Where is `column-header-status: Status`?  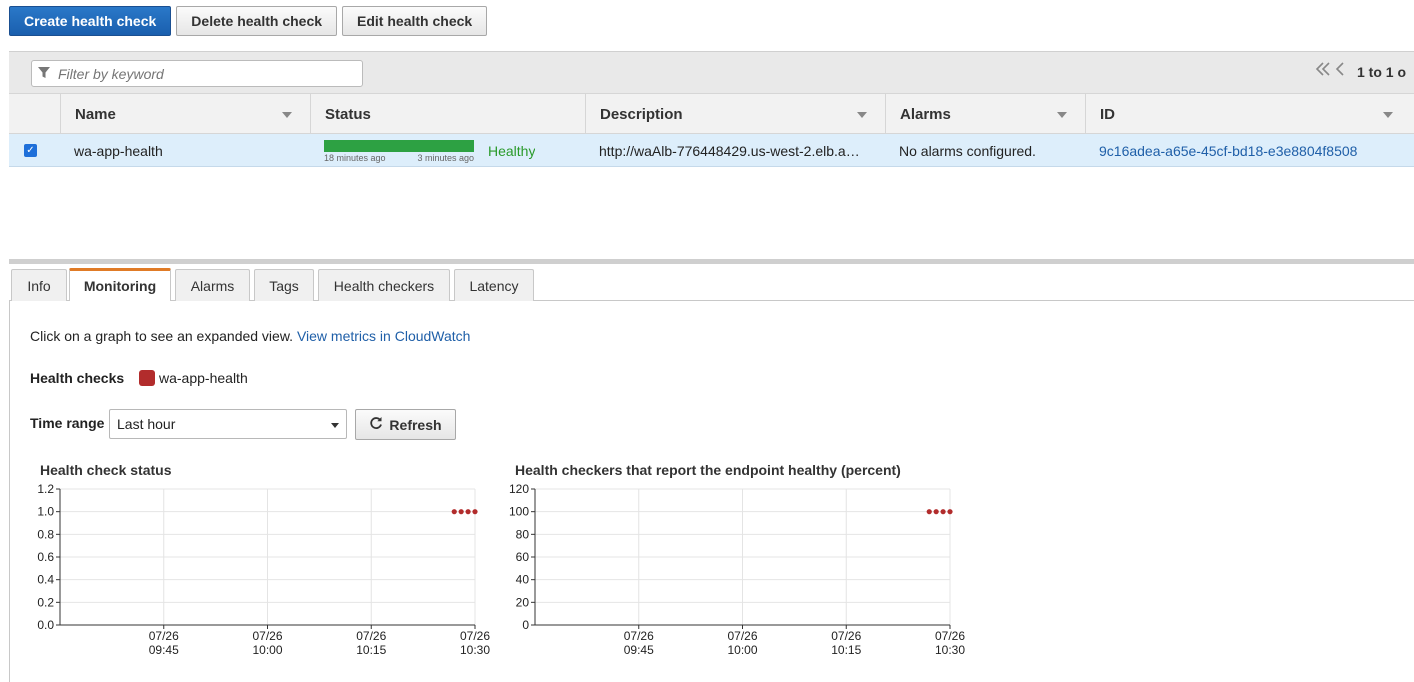 column-header-status: Status is located at coordinates (447, 114).